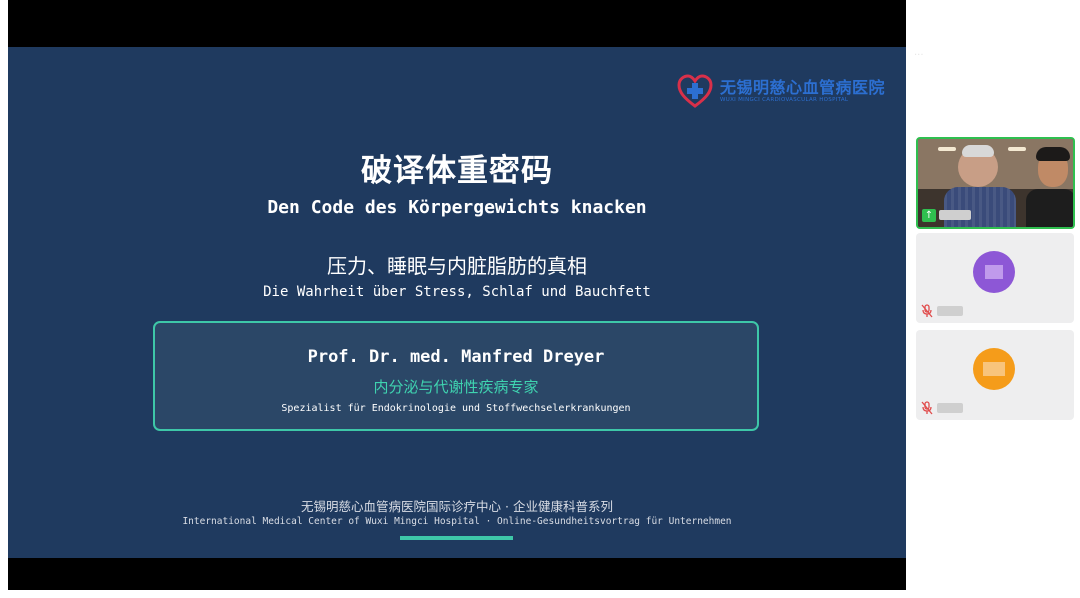 The image size is (1080, 598). What do you see at coordinates (919, 55) in the screenshot?
I see `watermark: ···` at bounding box center [919, 55].